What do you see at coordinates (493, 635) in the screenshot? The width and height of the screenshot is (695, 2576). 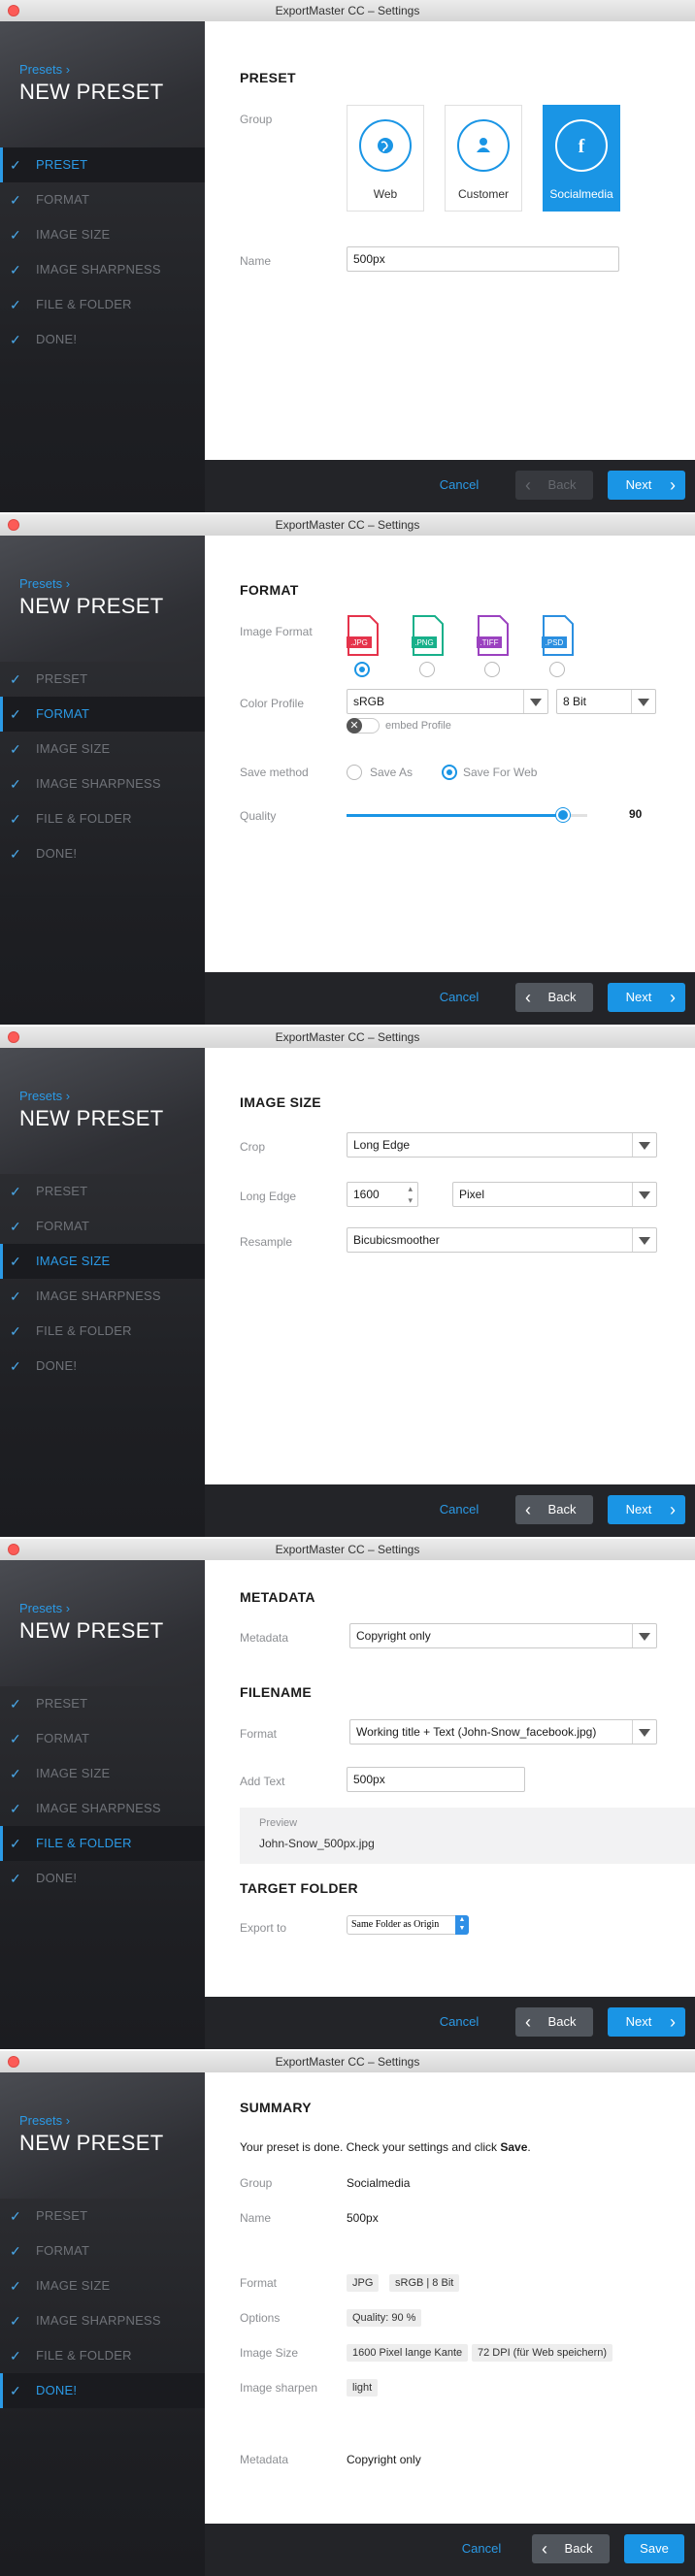 I see `tiff-file-icon: .TIFF` at bounding box center [493, 635].